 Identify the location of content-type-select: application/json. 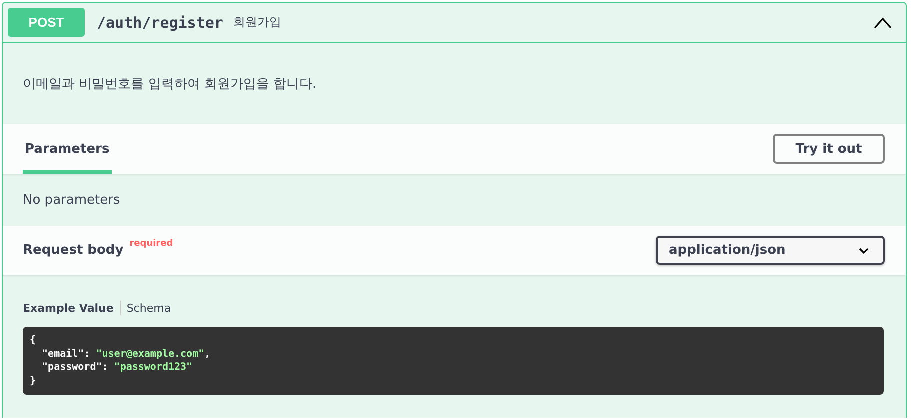
(770, 250).